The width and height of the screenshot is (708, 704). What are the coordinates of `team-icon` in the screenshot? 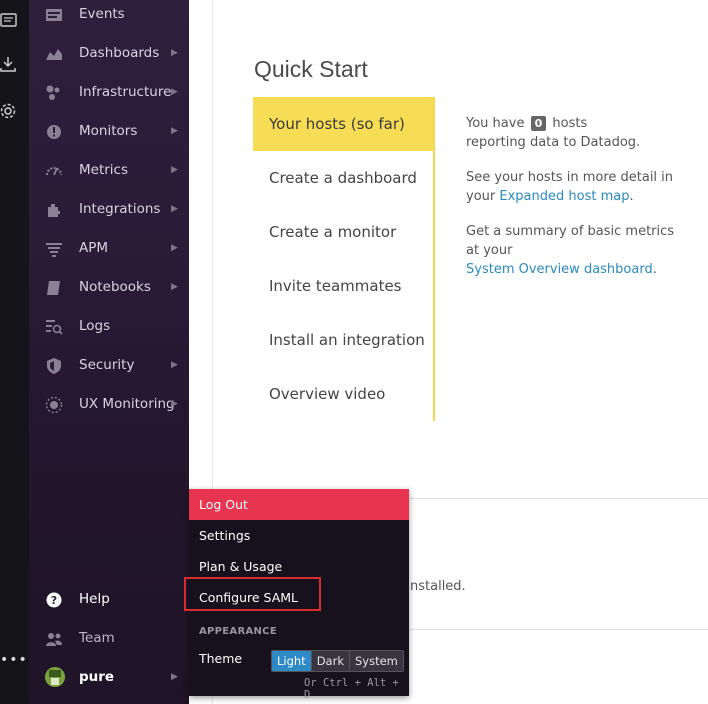 It's located at (54, 639).